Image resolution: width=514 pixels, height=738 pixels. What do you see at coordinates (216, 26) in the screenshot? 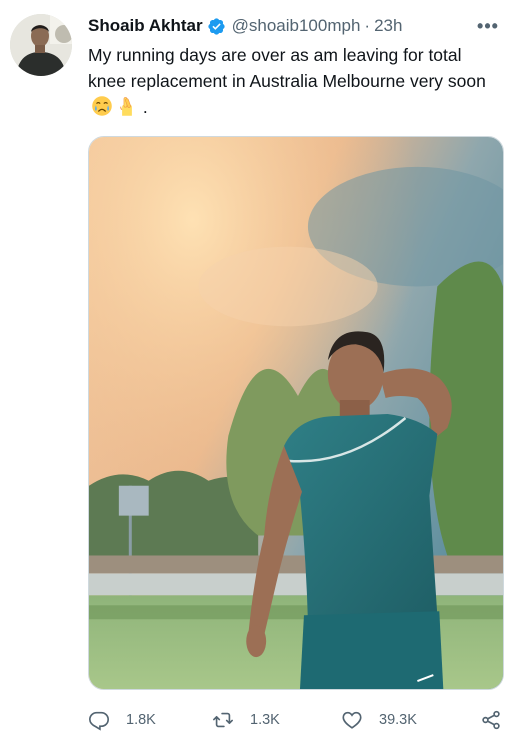
I see `verified-badge-icon` at bounding box center [216, 26].